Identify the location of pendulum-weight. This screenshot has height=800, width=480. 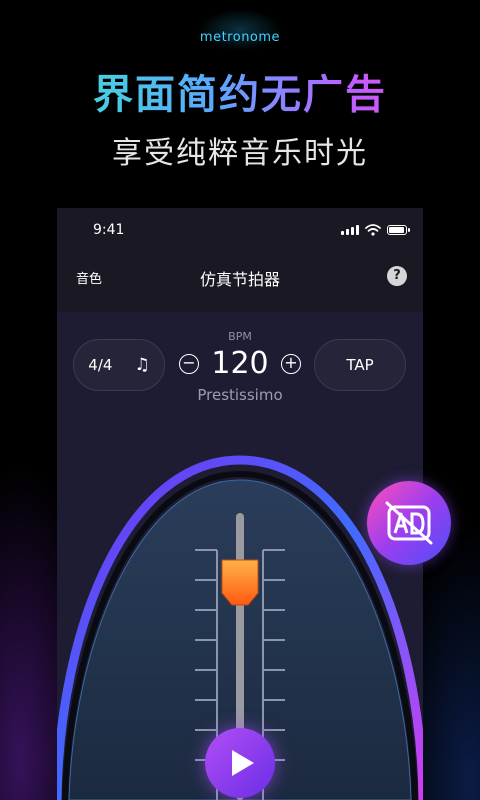
(240, 582).